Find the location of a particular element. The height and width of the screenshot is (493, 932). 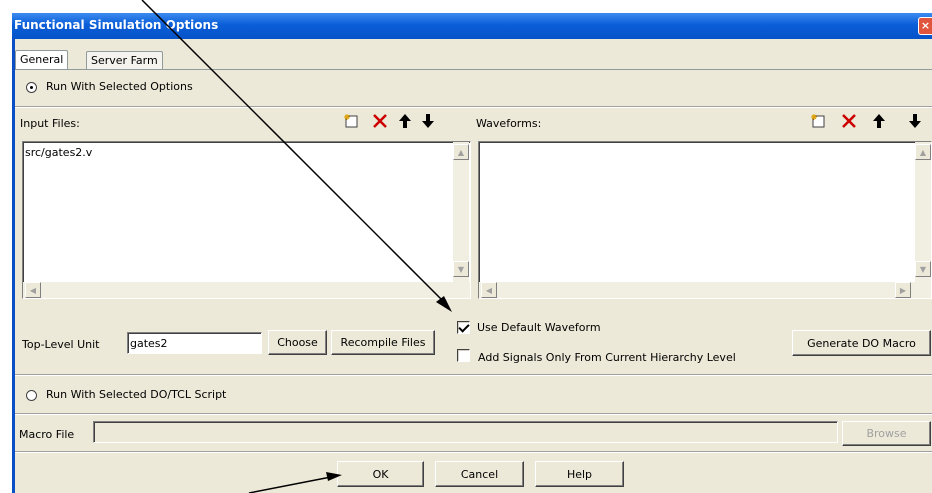

waveforms-scroll-right-icon: ▶ is located at coordinates (903, 290).